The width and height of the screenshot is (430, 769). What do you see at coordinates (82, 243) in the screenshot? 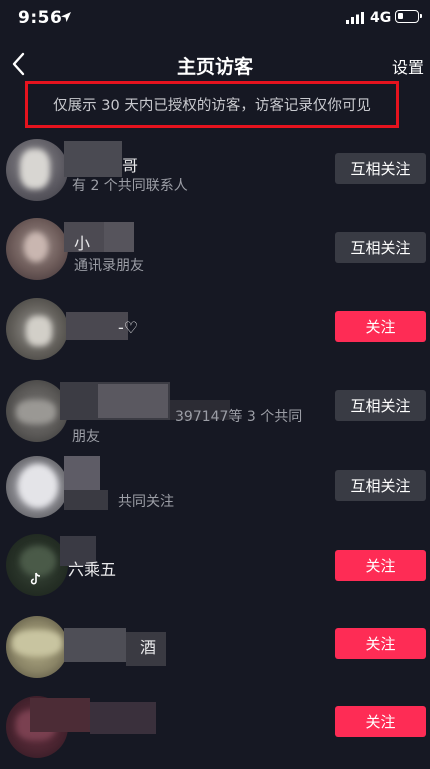
I see `visitor-name: 小` at bounding box center [82, 243].